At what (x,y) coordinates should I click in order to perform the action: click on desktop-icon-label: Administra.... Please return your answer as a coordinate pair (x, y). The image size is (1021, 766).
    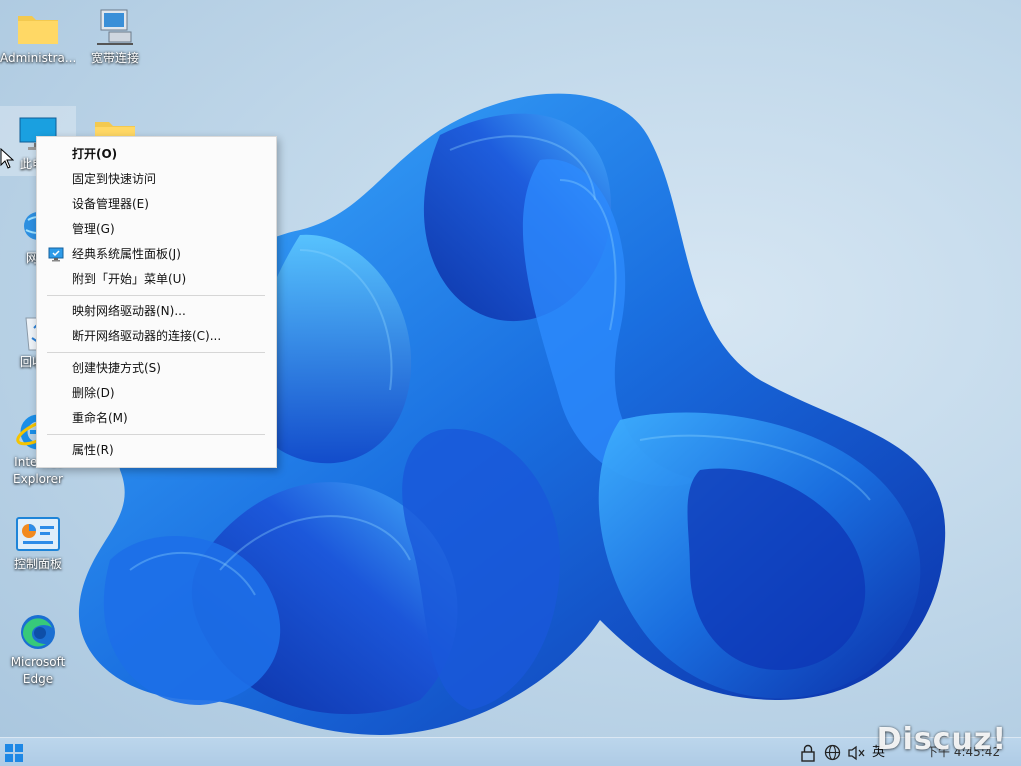
    Looking at the image, I should click on (38, 58).